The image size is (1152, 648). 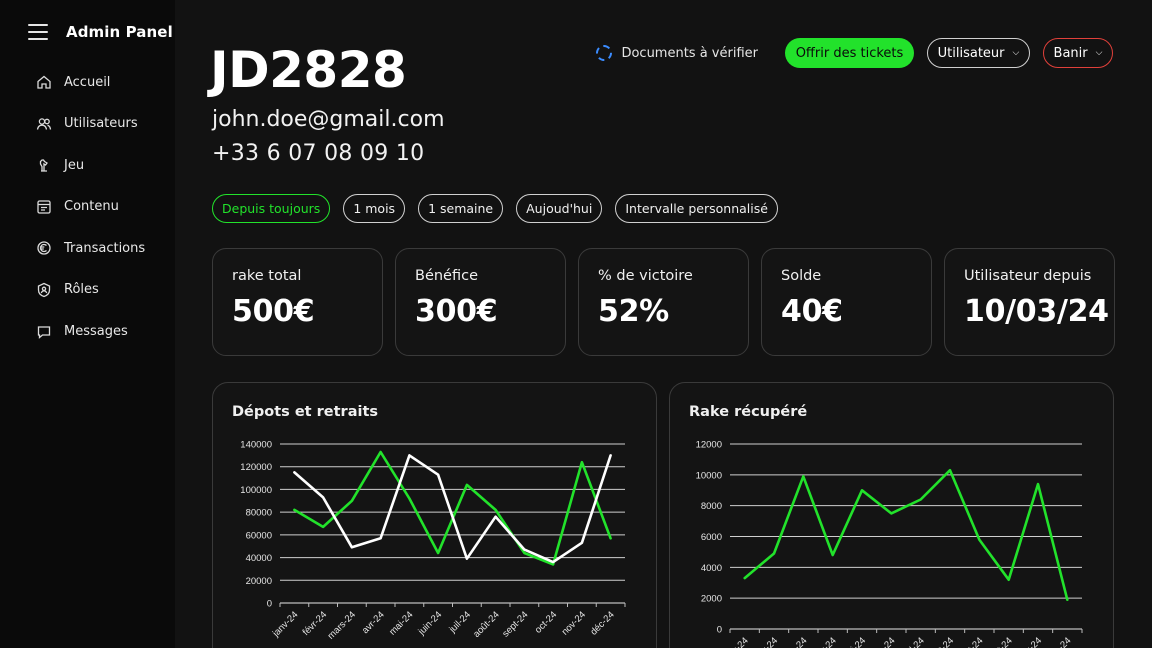 I want to click on sidebar-item-label: Transactions, so click(x=105, y=248).